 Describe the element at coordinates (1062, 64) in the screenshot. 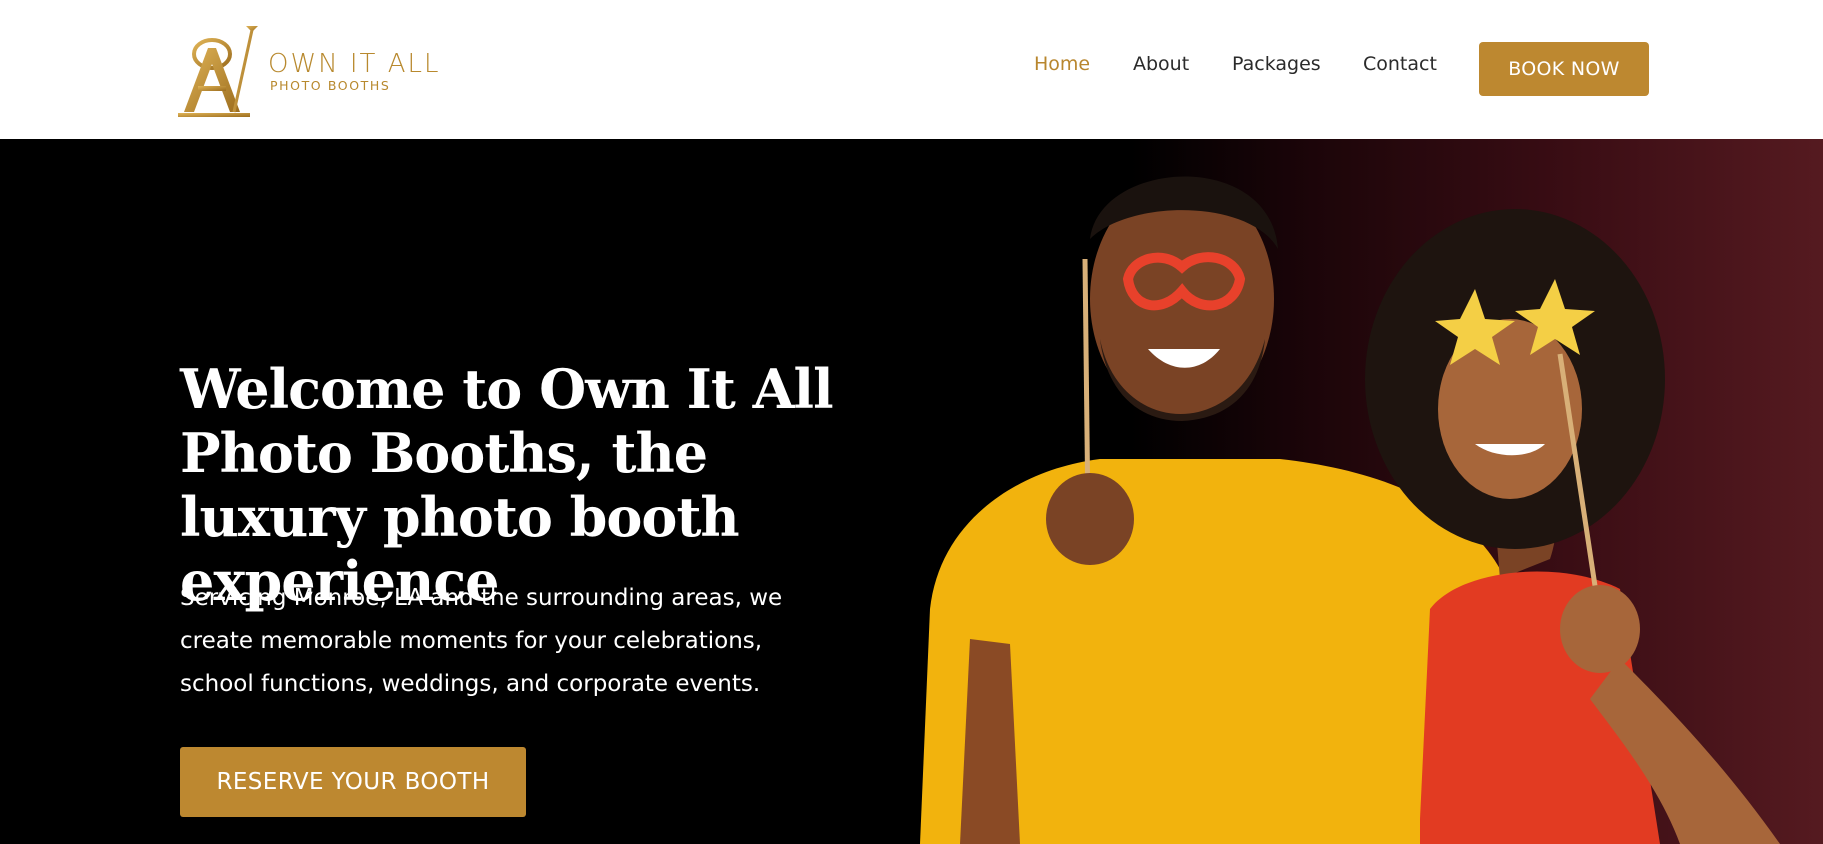

I see `nav-item-home: Home` at that location.